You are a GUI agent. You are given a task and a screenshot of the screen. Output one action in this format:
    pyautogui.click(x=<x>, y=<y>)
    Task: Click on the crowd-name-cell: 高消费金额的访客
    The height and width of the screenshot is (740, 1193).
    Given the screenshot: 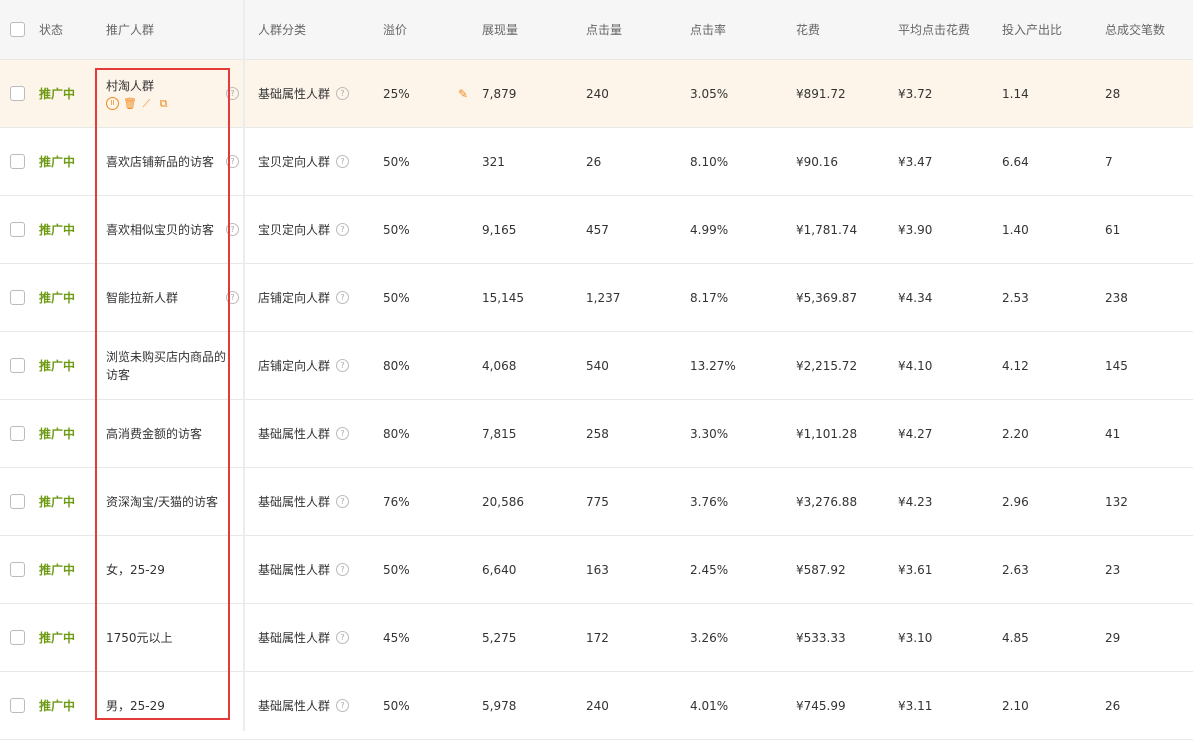 What is the action you would take?
    pyautogui.click(x=171, y=433)
    